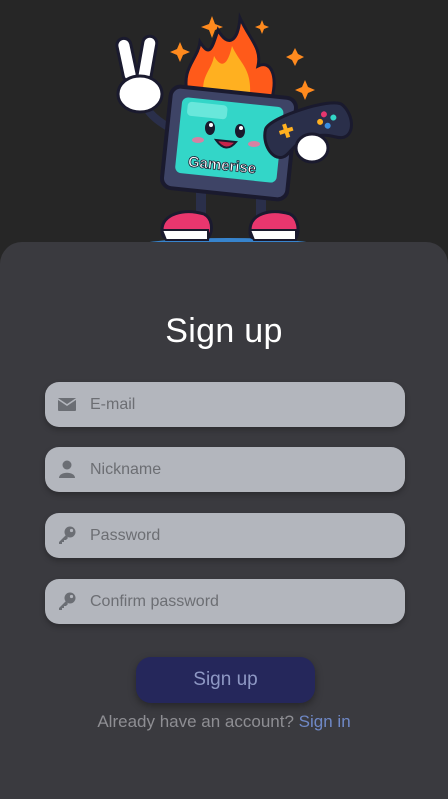 This screenshot has height=799, width=448. I want to click on account-prompt-text: Already have an account?, so click(195, 721).